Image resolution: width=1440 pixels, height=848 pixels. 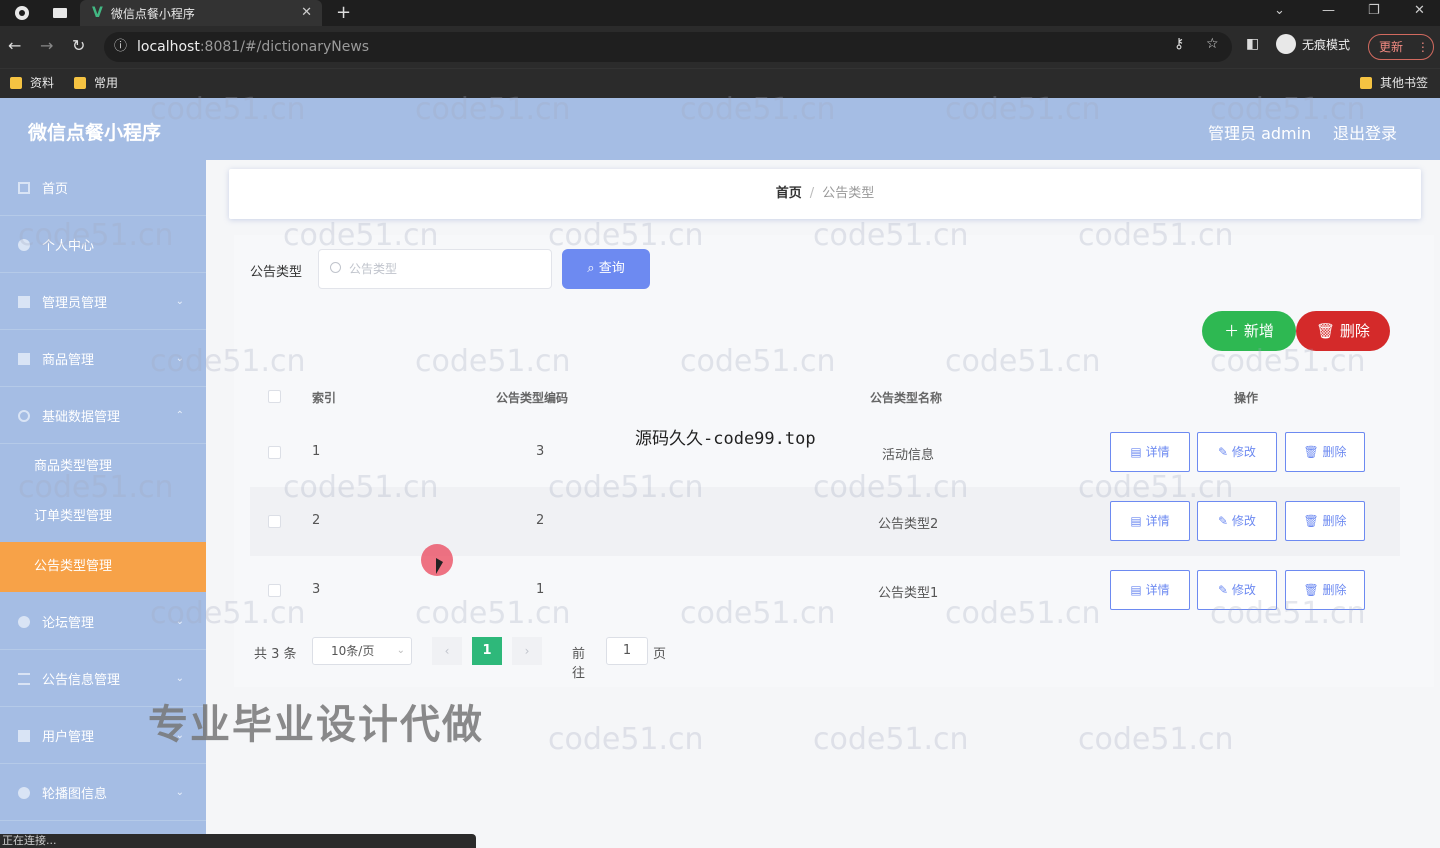 What do you see at coordinates (660, 654) in the screenshot?
I see `page-suffix: 页` at bounding box center [660, 654].